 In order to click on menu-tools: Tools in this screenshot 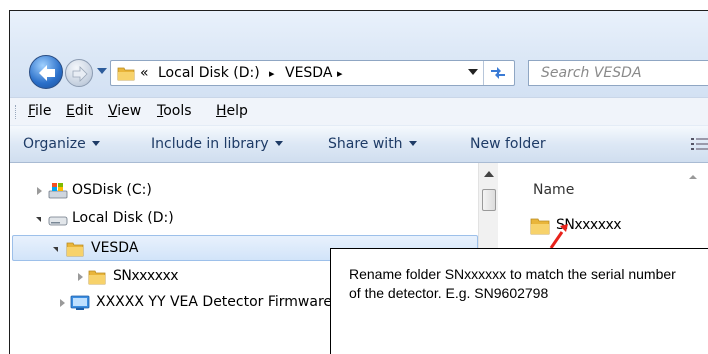, I will do `click(174, 111)`.